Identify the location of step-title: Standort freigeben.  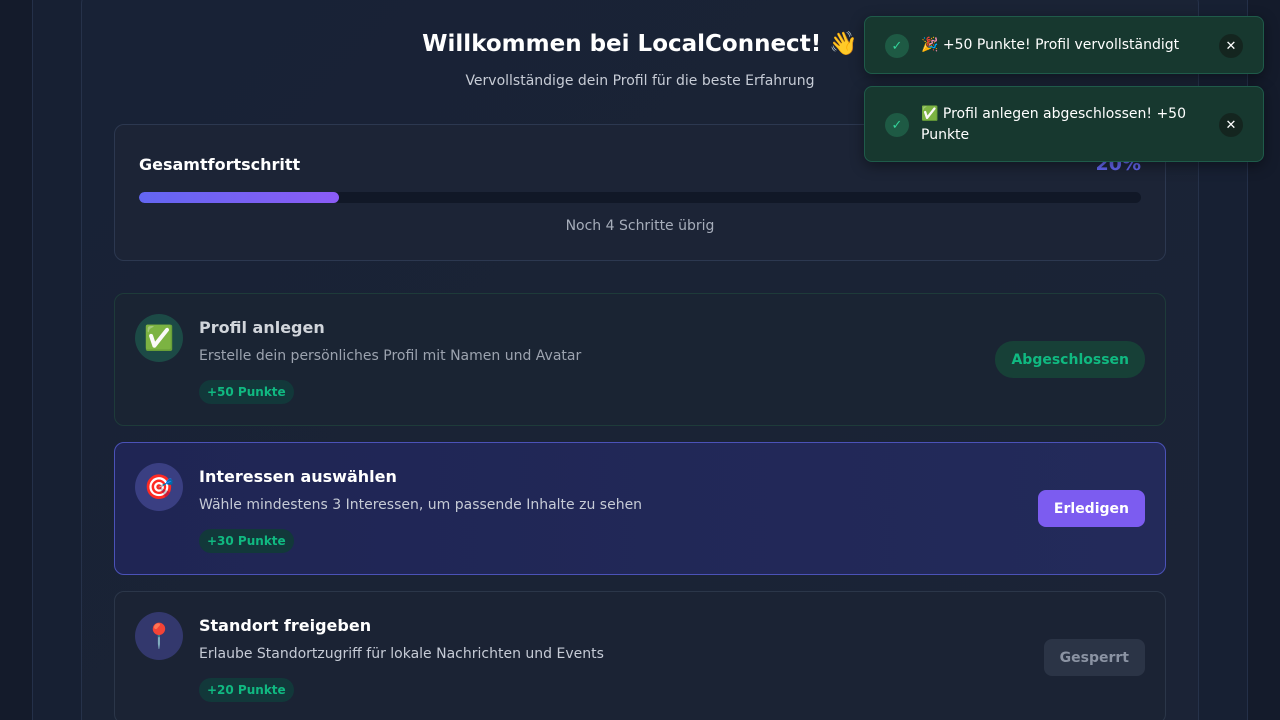
(285, 625).